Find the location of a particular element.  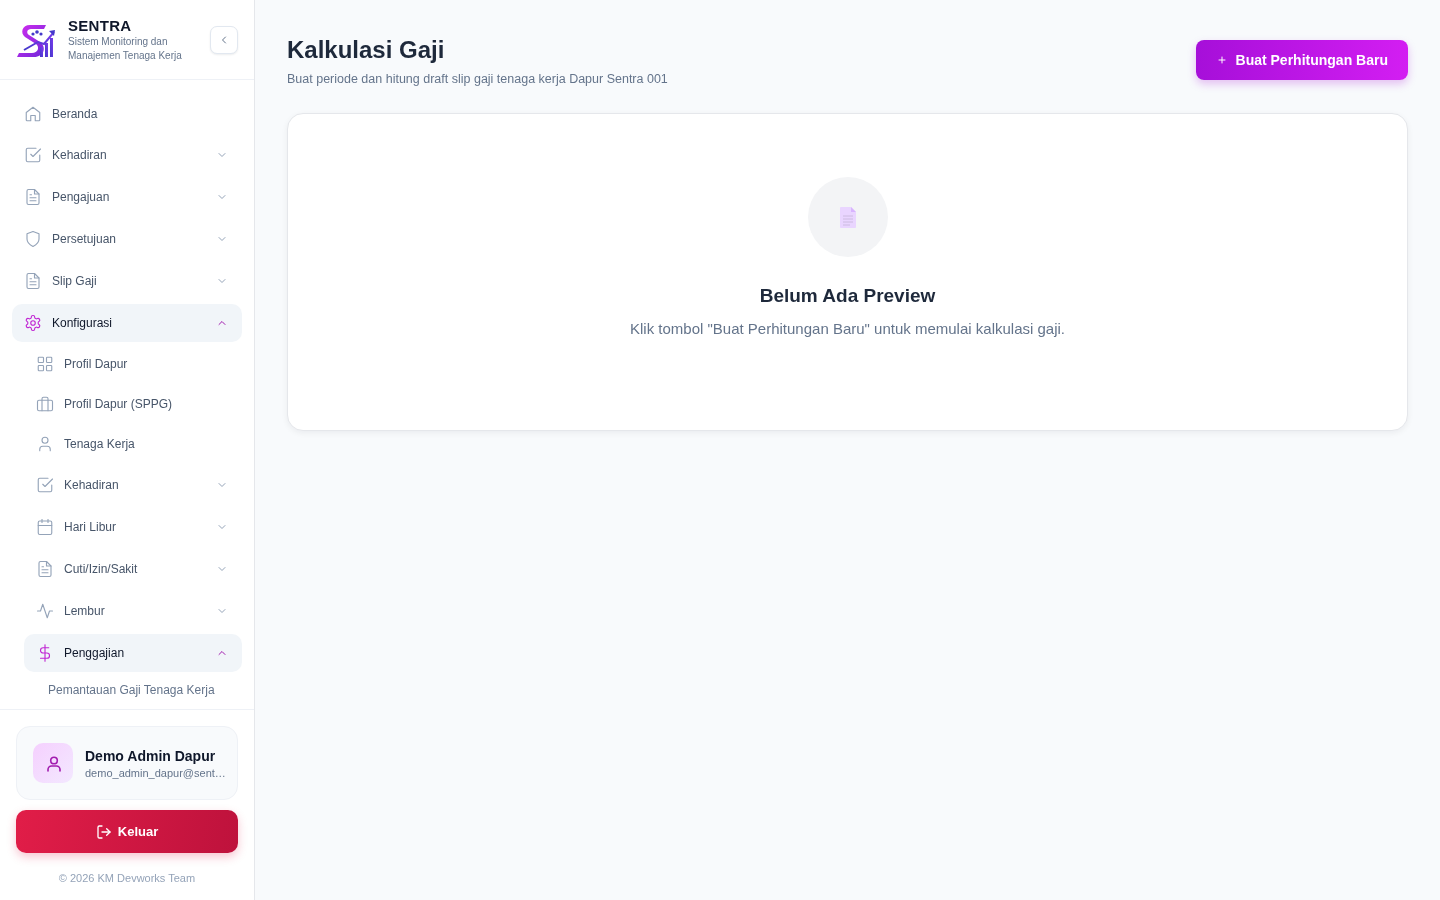

sidebar-item: Slip Gaji is located at coordinates (127, 281).